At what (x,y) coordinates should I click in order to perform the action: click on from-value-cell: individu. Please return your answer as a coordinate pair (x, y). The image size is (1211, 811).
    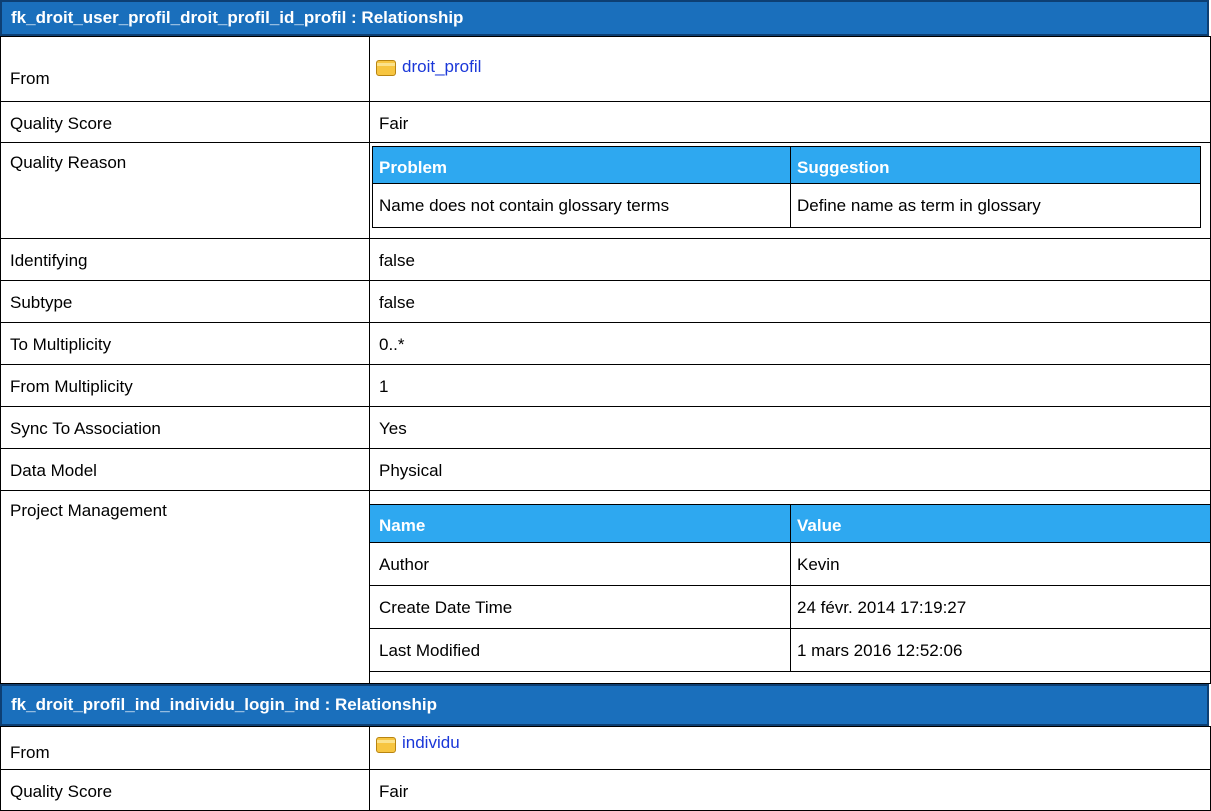
    Looking at the image, I should click on (790, 748).